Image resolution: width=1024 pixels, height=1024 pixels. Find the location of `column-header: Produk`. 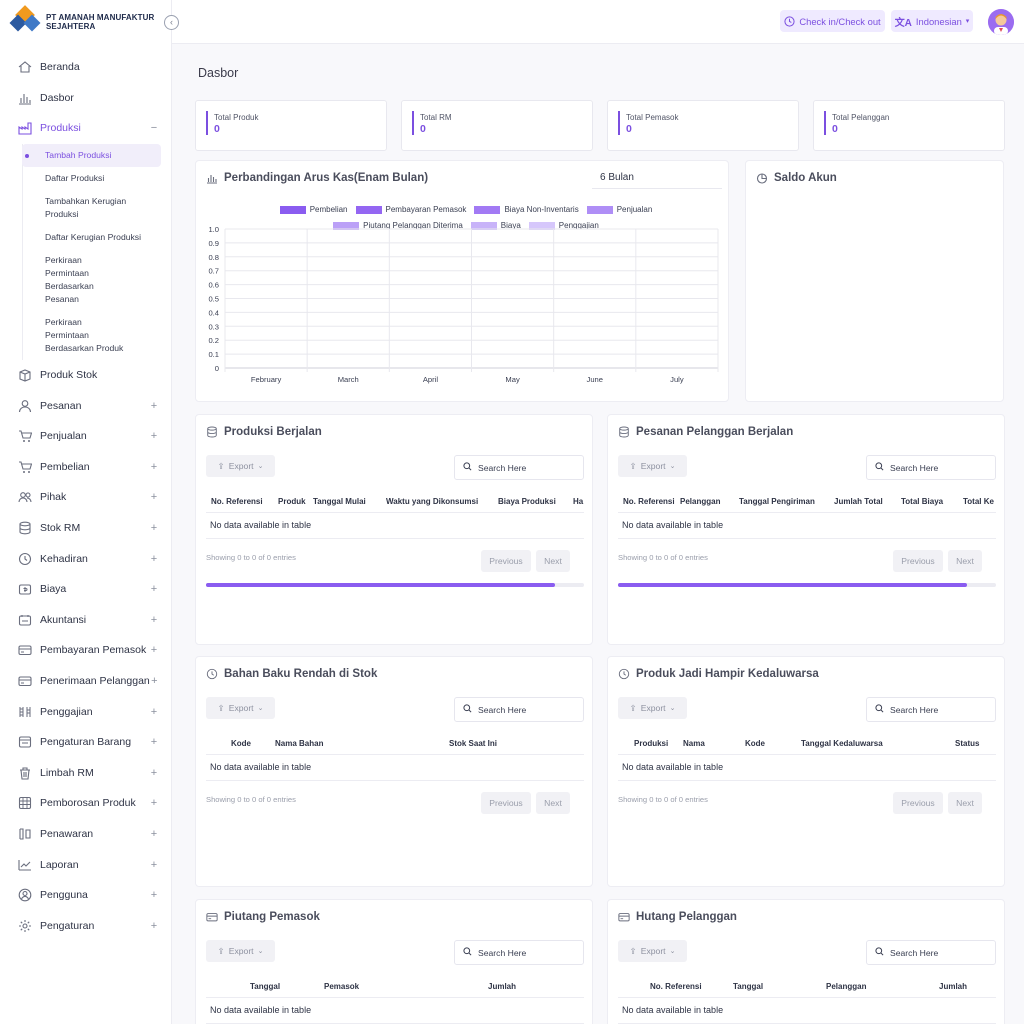

column-header: Produk is located at coordinates (292, 501).